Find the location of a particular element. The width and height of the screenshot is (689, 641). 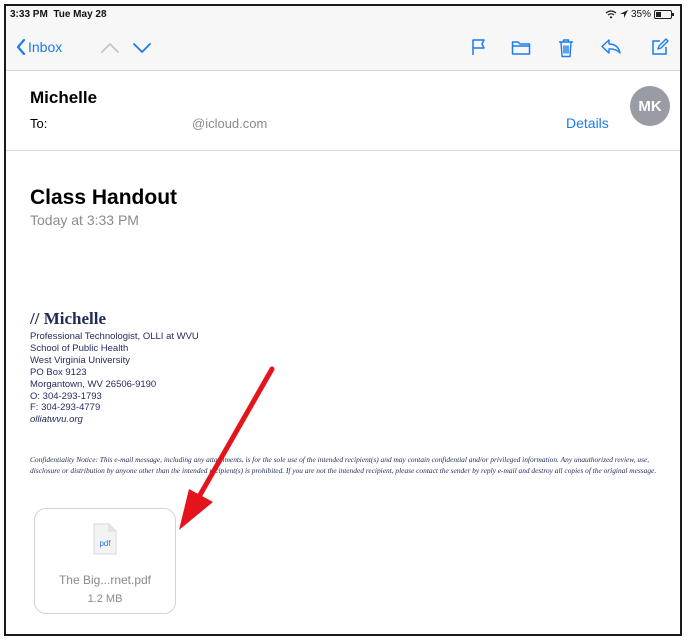

pdf-document-icon: pdf is located at coordinates (105, 539).